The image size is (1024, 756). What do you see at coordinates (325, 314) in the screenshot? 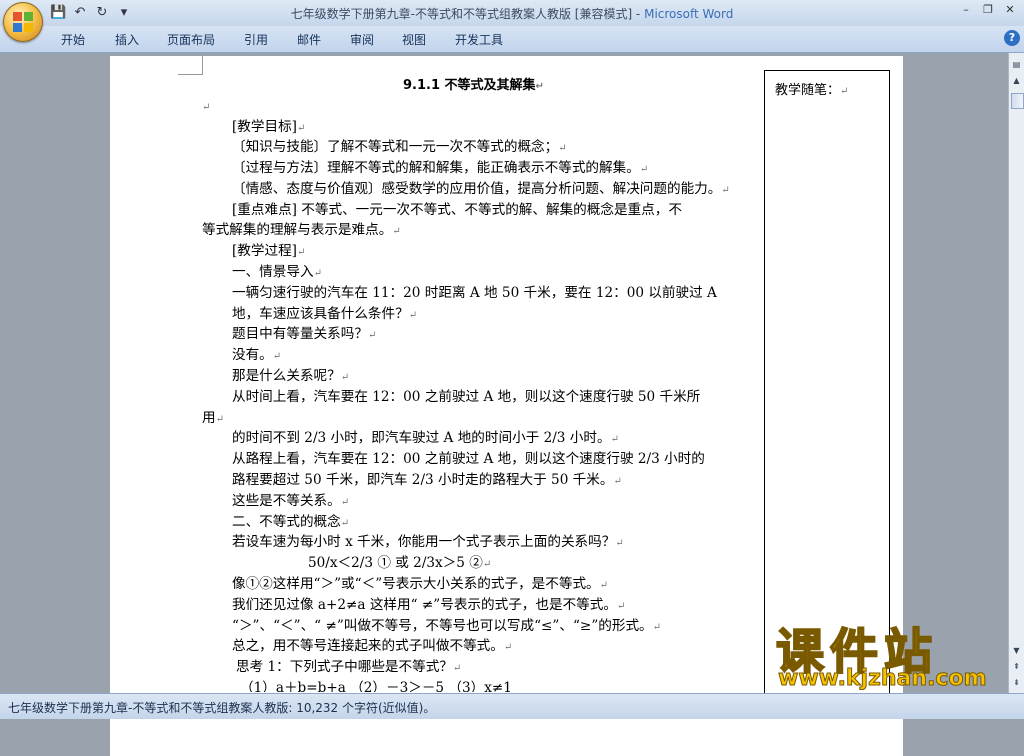
I see `text-line: 地，车速应该具备什么条件？↵` at bounding box center [325, 314].